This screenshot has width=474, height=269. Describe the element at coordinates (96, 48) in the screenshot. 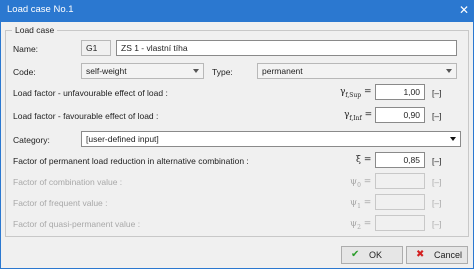

I see `name-code-field: G1` at that location.